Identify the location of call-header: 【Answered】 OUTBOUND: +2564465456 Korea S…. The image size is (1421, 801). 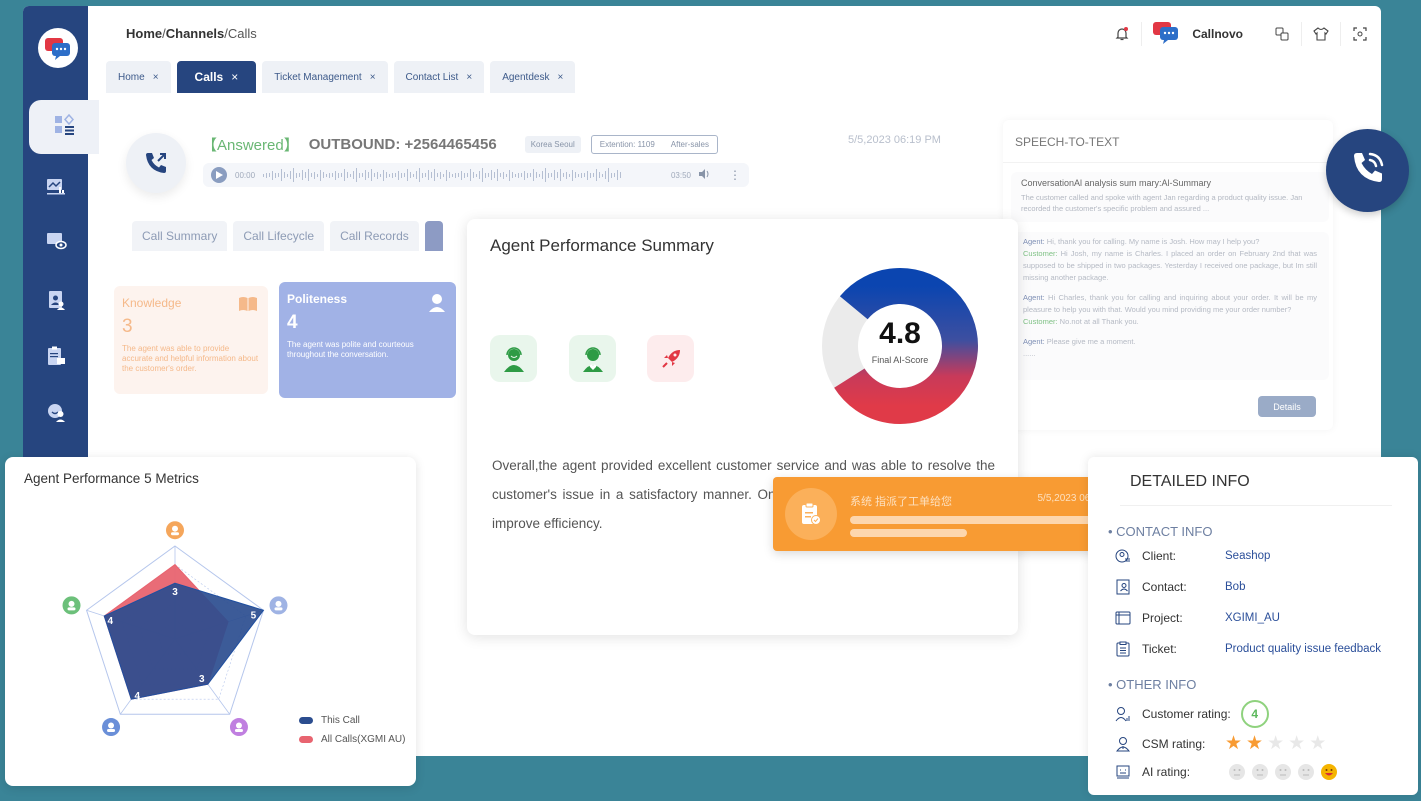
(460, 144).